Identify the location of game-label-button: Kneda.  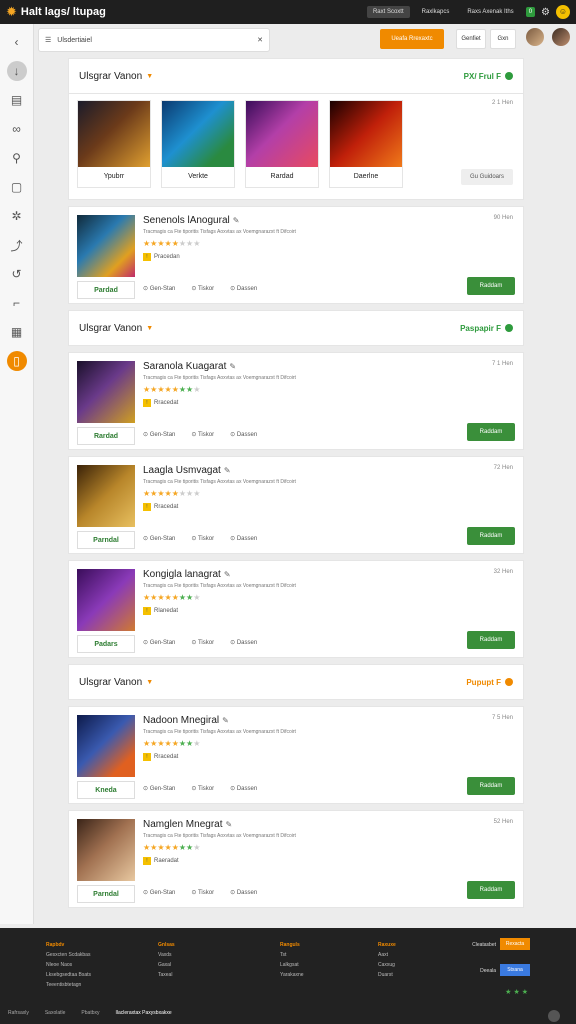
(106, 790).